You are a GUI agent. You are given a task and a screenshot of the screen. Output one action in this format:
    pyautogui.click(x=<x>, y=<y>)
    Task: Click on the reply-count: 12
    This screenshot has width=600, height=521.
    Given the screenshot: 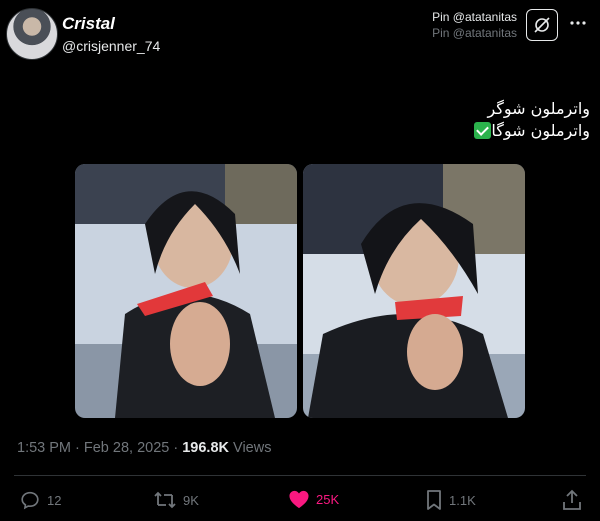 What is the action you would take?
    pyautogui.click(x=54, y=500)
    